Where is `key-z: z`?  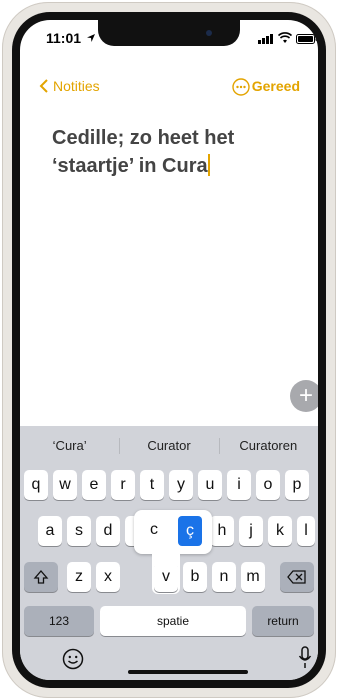
key-z: z is located at coordinates (79, 577).